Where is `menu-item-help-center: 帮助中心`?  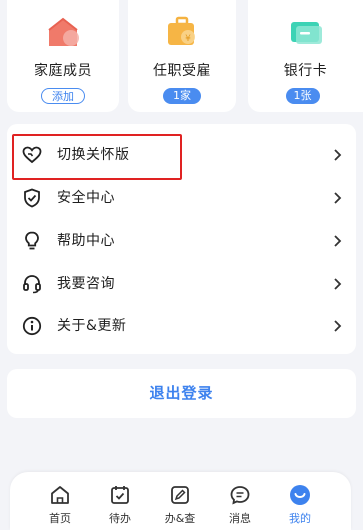
menu-item-help-center: 帮助中心 is located at coordinates (181, 241).